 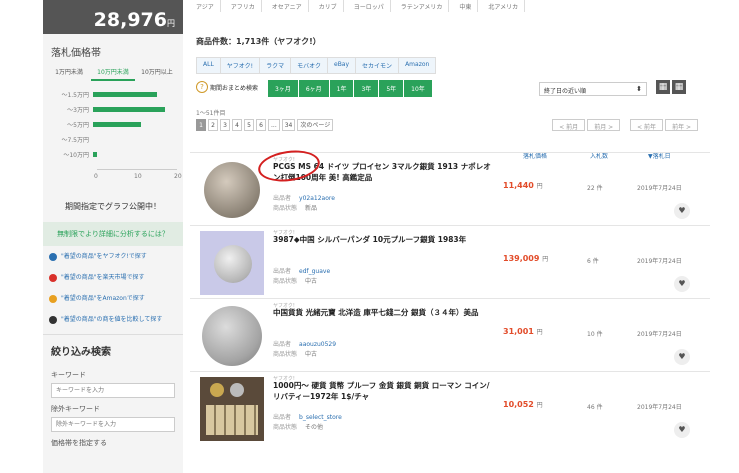 I want to click on sort-select-value: 終了日の近い順, so click(x=565, y=91).